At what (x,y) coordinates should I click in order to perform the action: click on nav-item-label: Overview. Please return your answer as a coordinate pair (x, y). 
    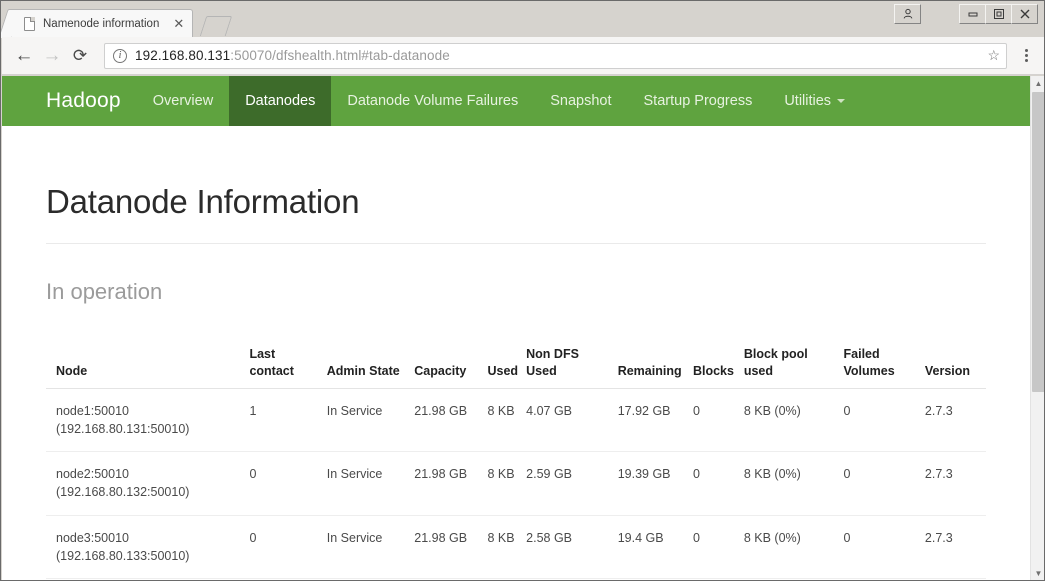
    Looking at the image, I should click on (183, 101).